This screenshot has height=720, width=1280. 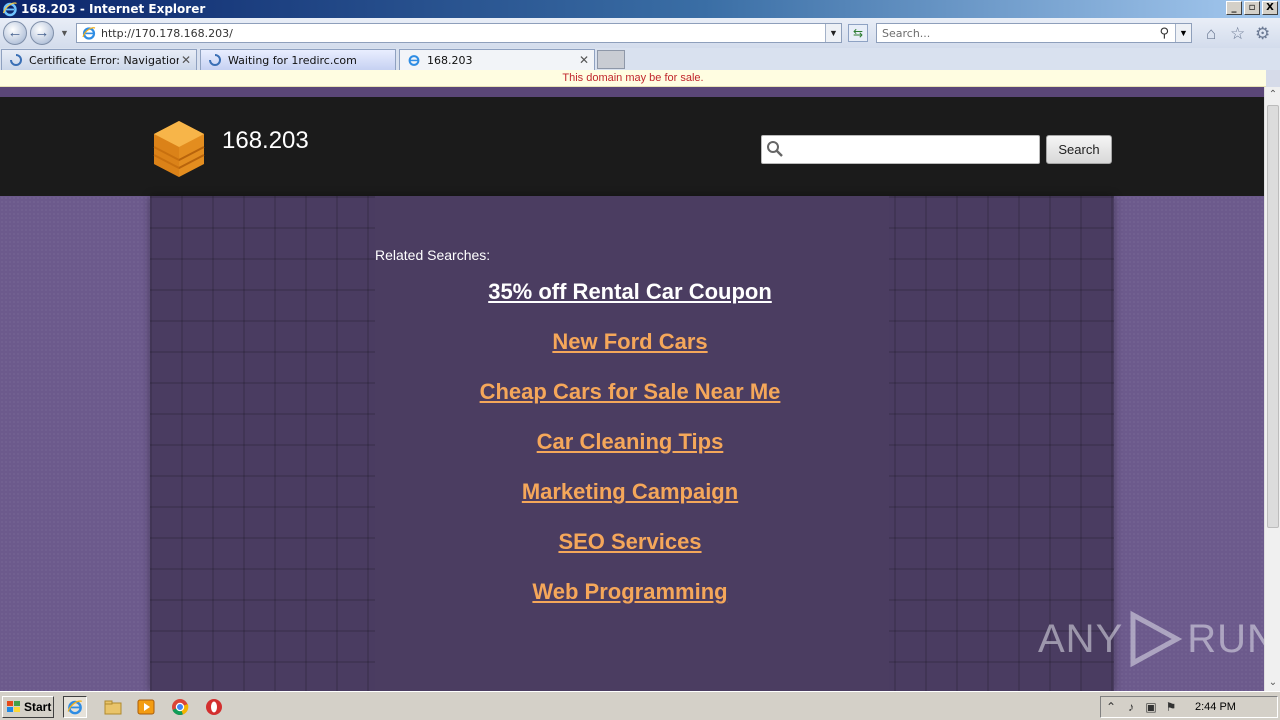 I want to click on search-icon: ⚲, so click(x=1164, y=33).